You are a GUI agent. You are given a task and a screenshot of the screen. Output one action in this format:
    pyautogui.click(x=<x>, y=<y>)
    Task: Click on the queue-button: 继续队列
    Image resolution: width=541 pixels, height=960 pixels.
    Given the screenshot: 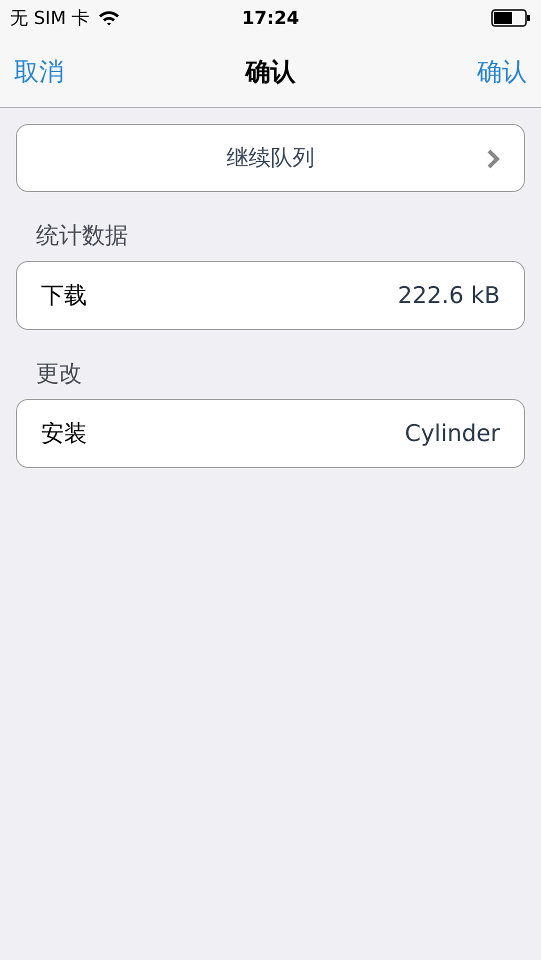 What is the action you would take?
    pyautogui.click(x=270, y=158)
    